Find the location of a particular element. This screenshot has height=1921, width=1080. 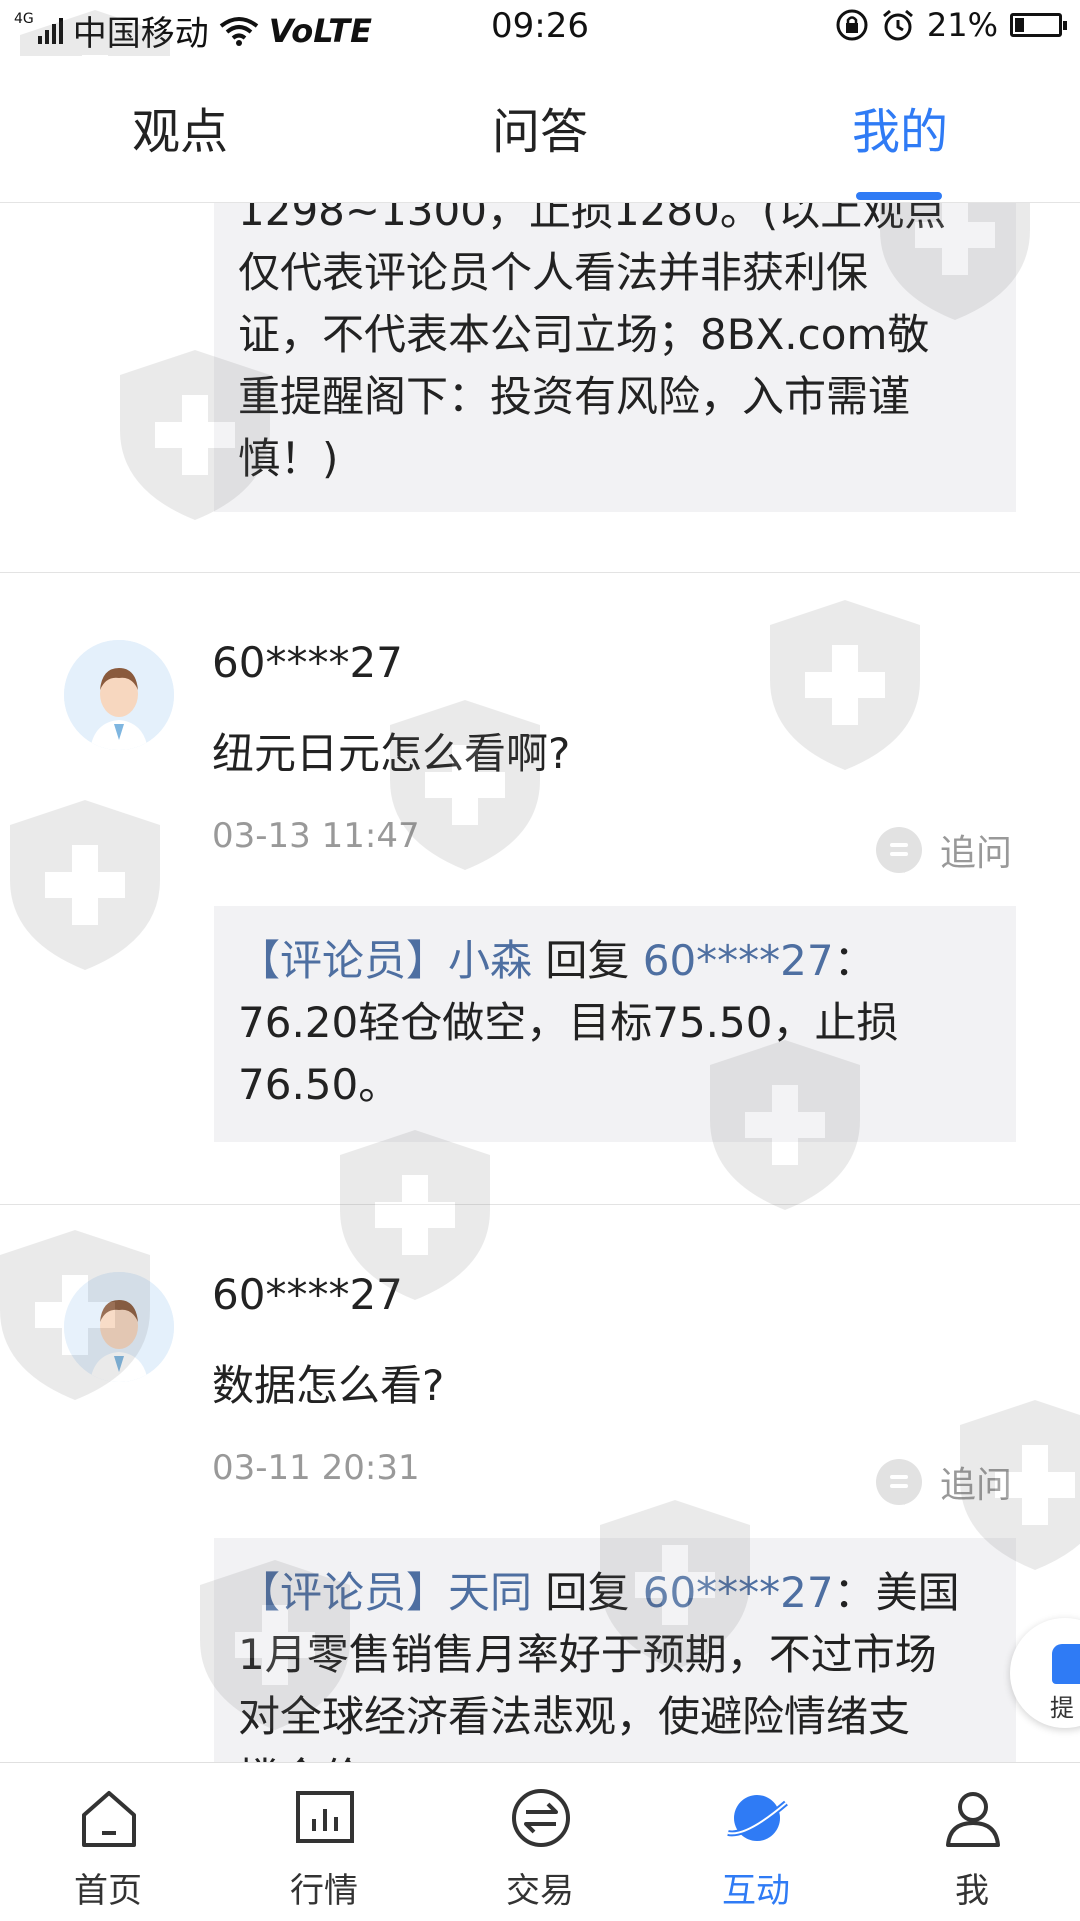

status-bar: 4G 中国移动 VoLTE 09:26 21% is located at coordinates (540, 28).